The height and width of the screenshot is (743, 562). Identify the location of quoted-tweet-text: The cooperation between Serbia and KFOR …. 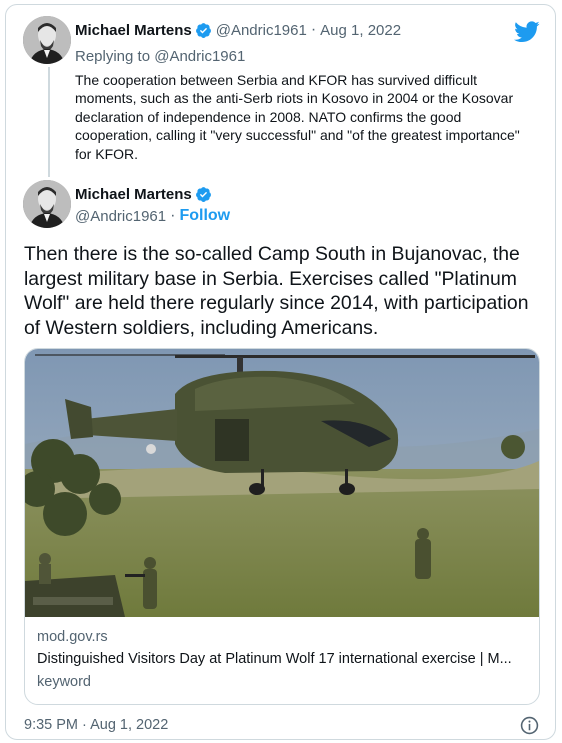
(297, 117).